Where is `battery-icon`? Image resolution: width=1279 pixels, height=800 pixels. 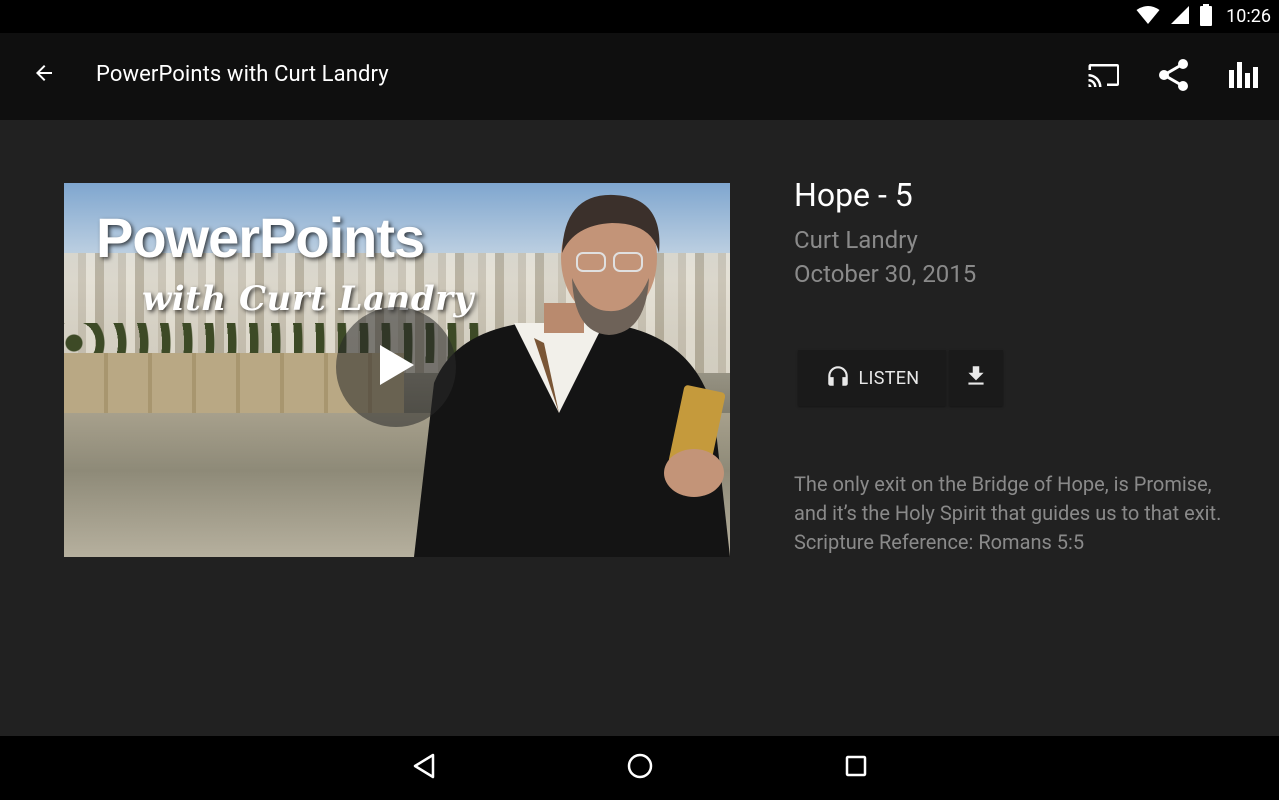 battery-icon is located at coordinates (1206, 16).